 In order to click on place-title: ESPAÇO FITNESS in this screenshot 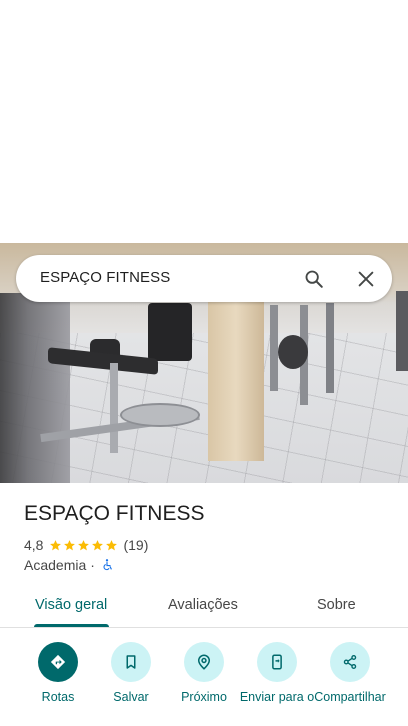, I will do `click(114, 513)`.